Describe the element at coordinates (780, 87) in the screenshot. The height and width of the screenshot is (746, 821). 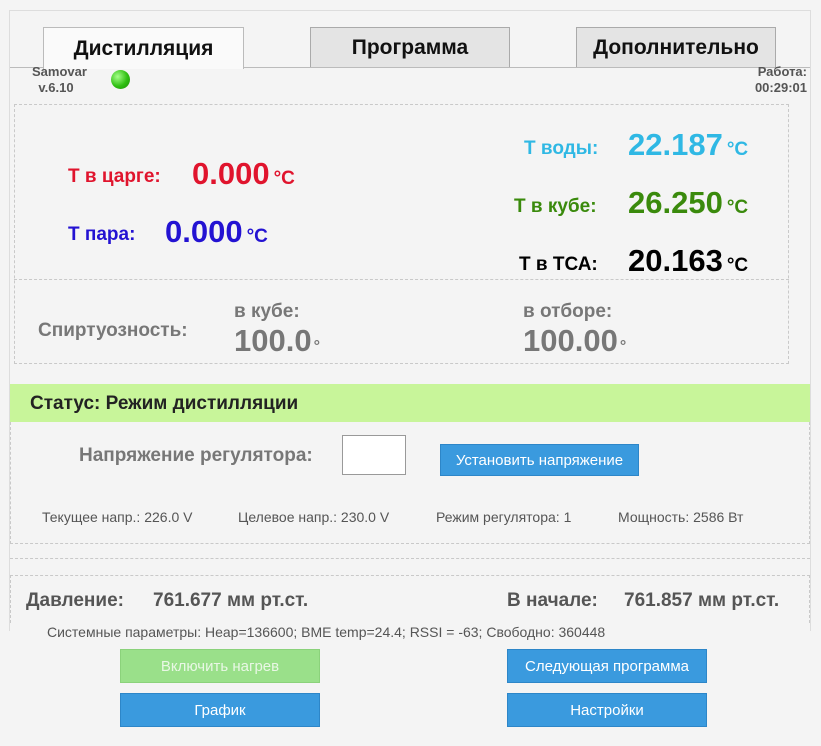
I see `work-time: 00:29:01` at that location.